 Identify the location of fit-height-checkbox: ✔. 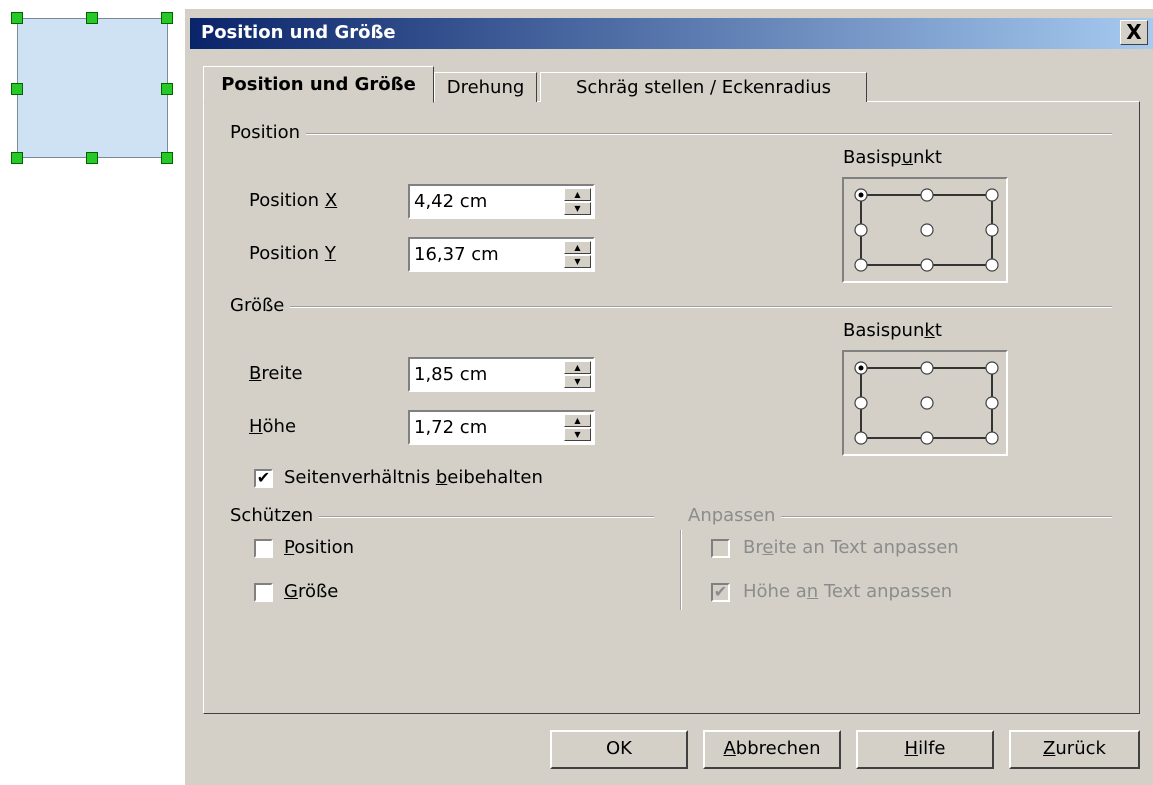
(720, 592).